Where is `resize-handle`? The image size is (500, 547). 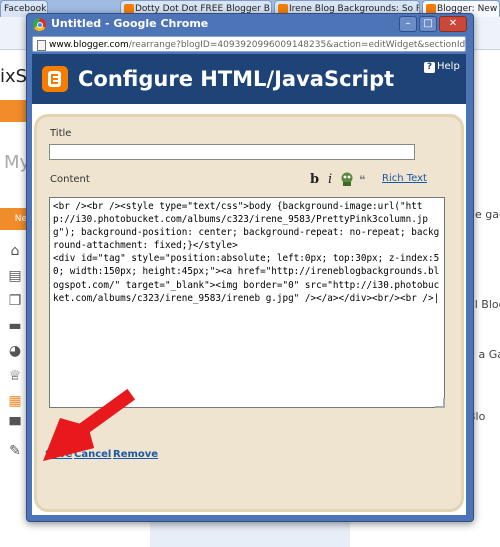 resize-handle is located at coordinates (440, 403).